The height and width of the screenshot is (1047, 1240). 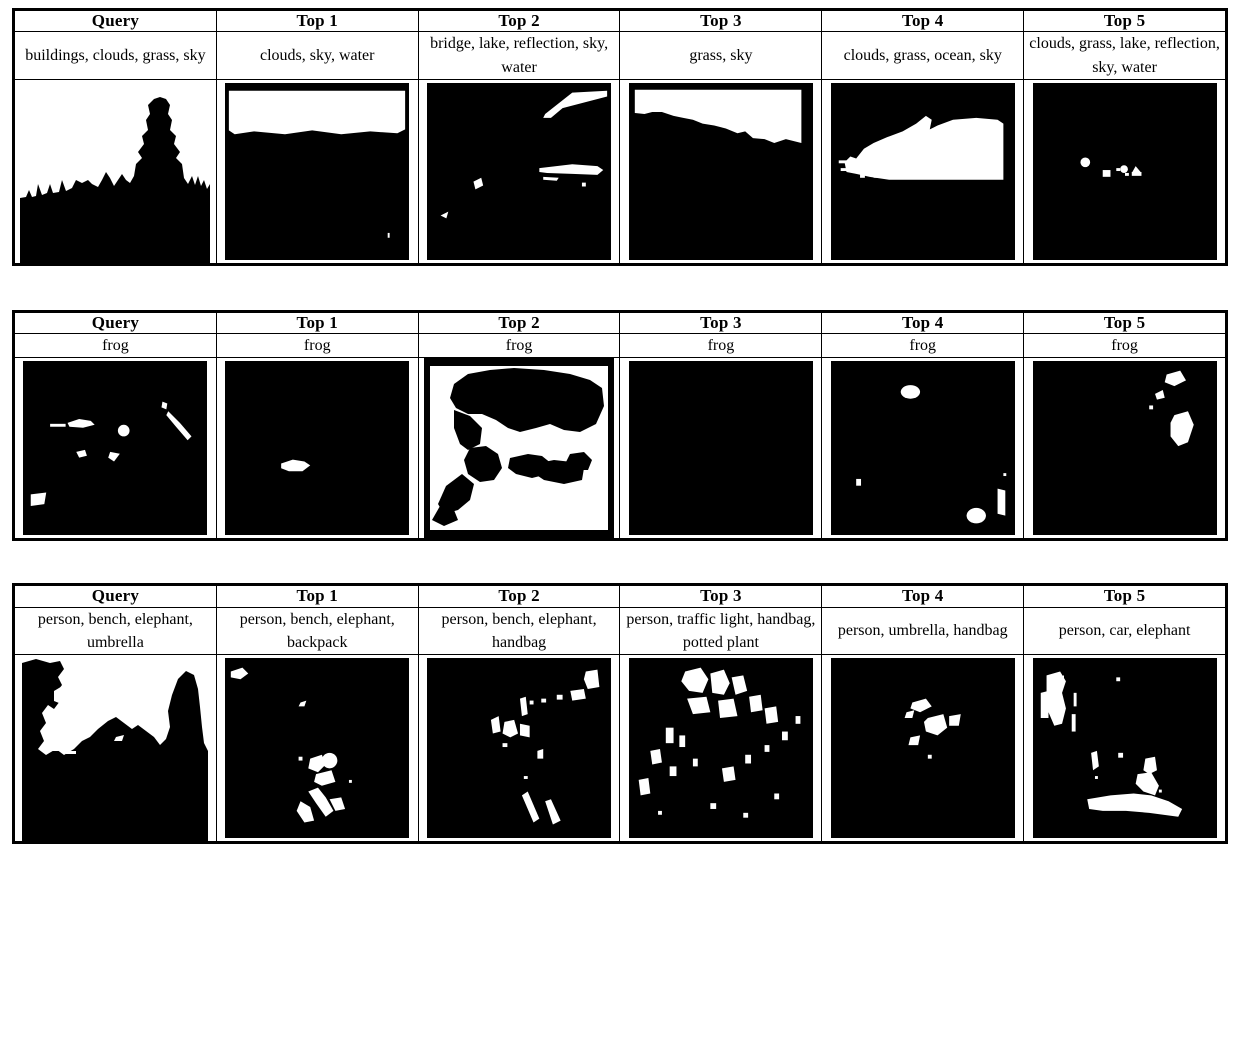 I want to click on person-center-mask, so click(x=317, y=748).